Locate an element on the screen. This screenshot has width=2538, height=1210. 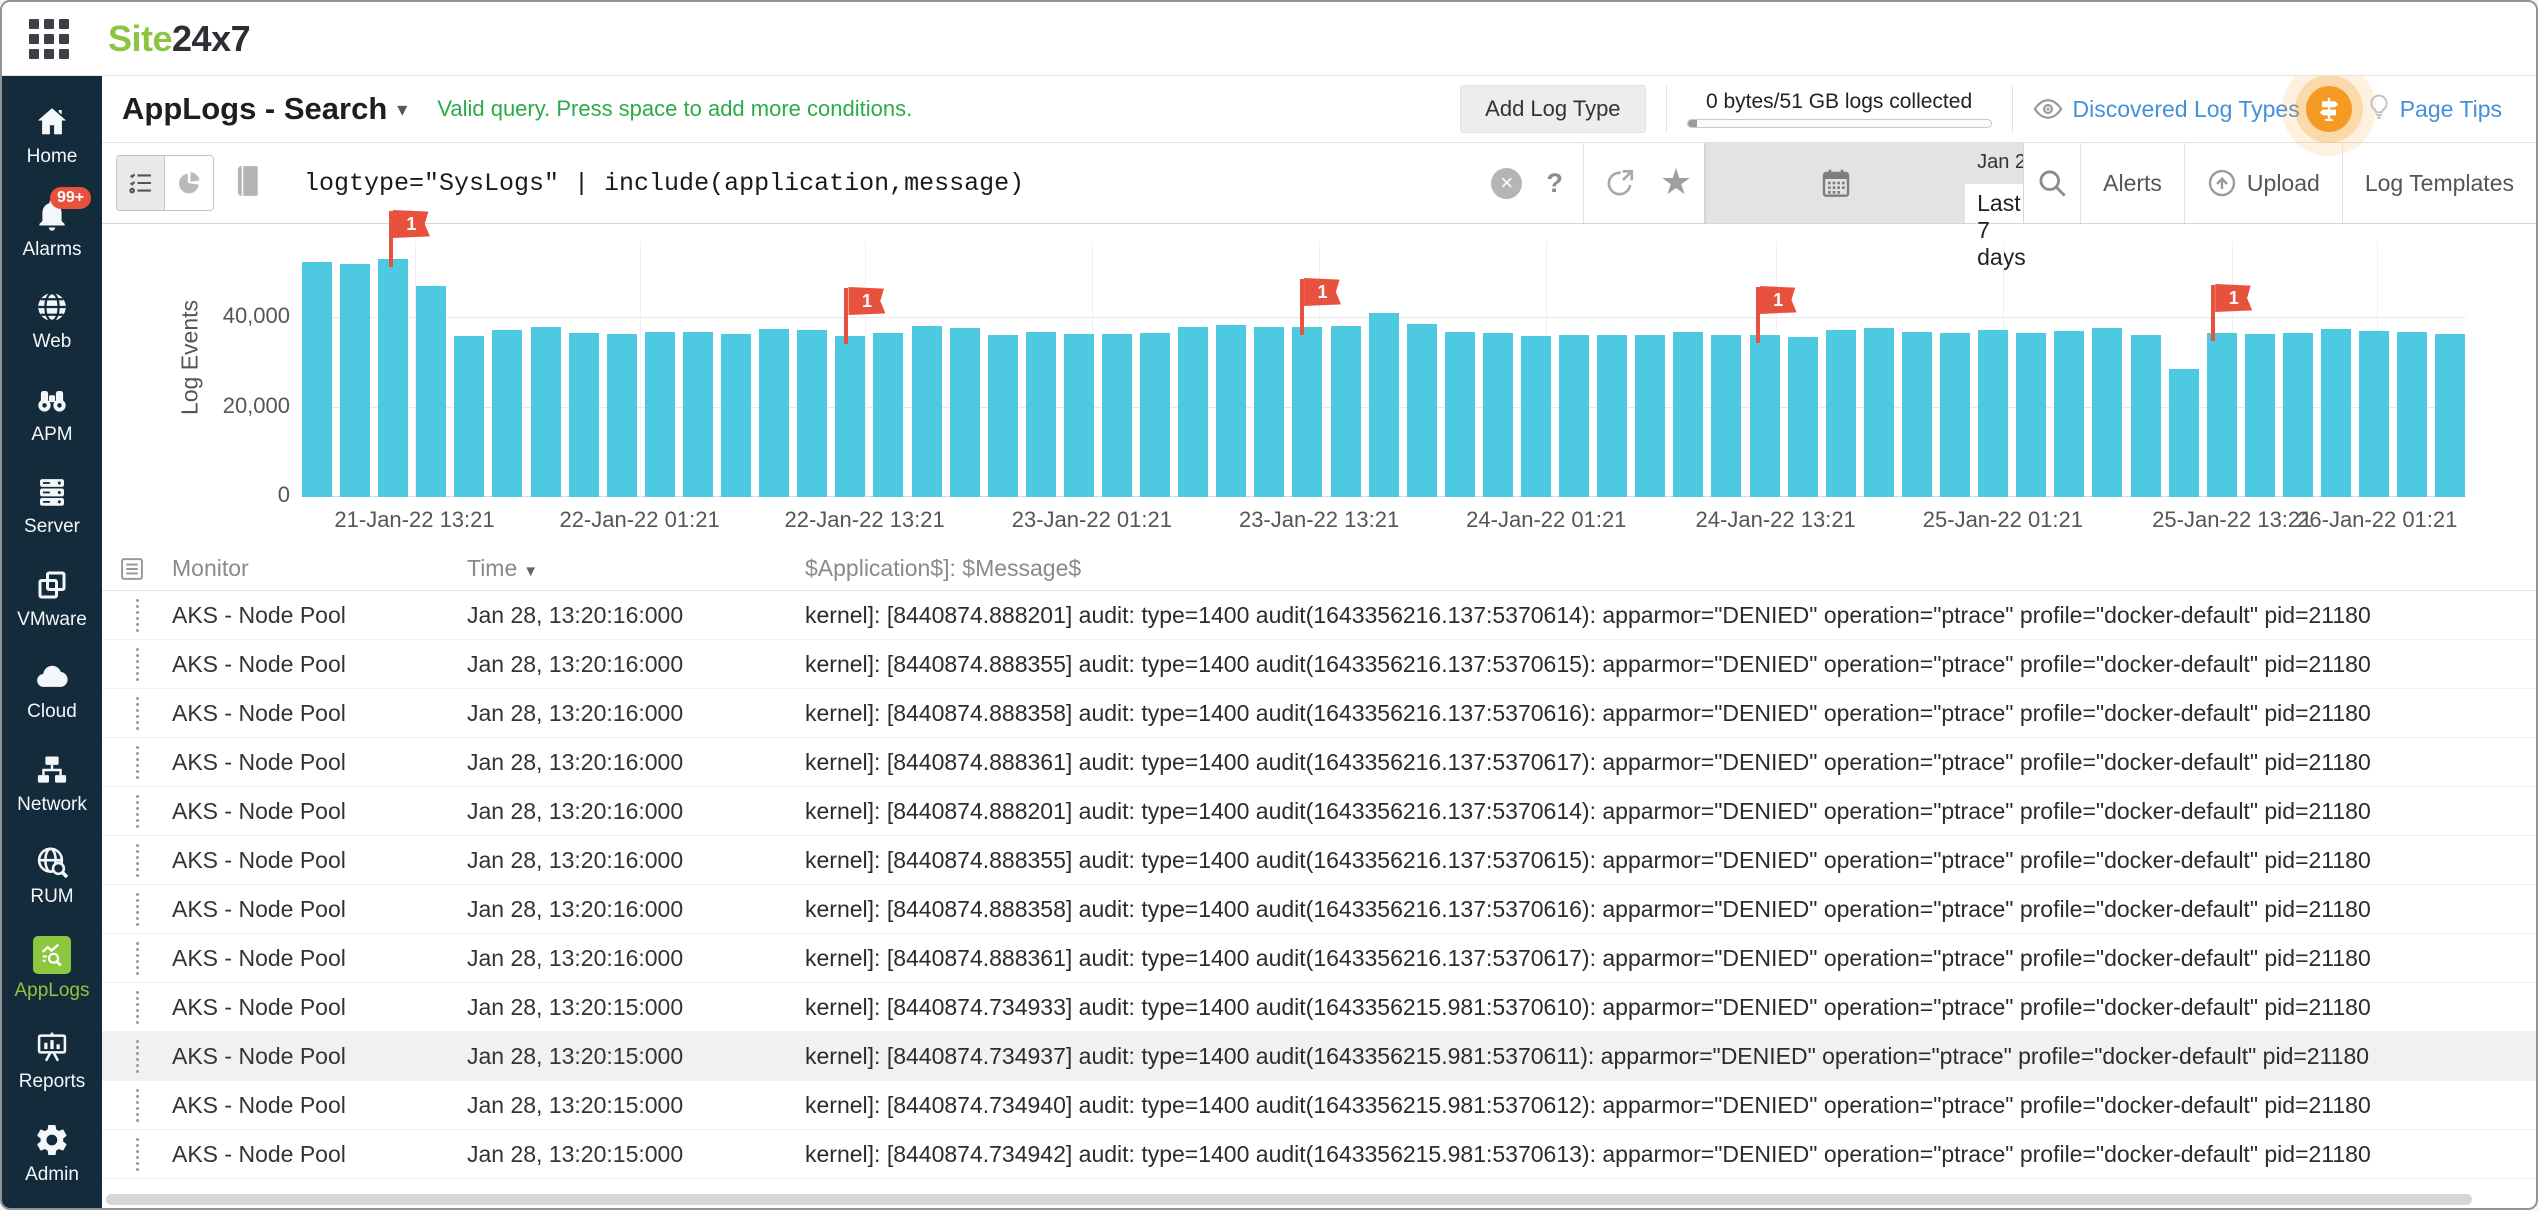
app-switcher-icon is located at coordinates (49, 39).